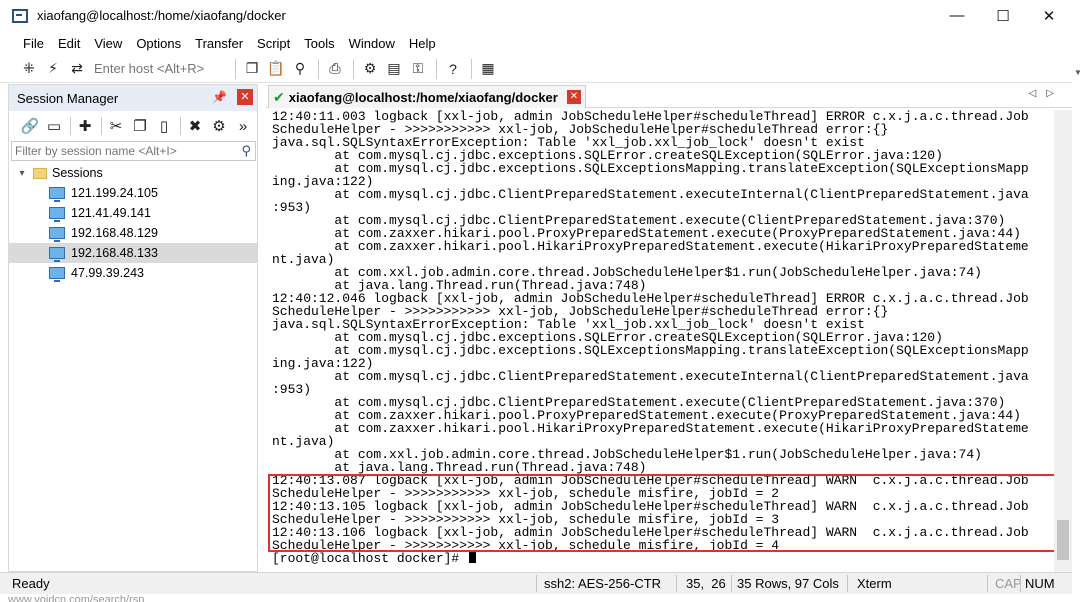 This screenshot has height=602, width=1083. I want to click on enter-host-input, so click(160, 68).